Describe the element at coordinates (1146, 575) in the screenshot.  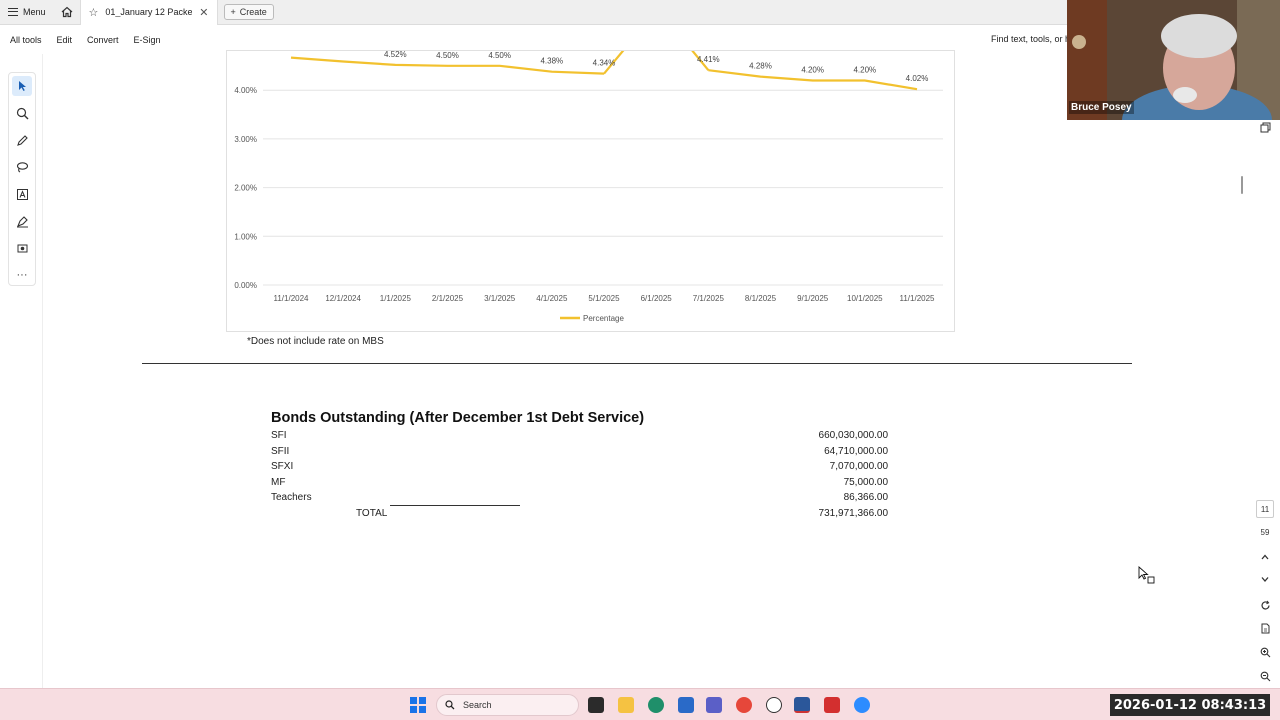
I see `mouse-cursor-icon` at that location.